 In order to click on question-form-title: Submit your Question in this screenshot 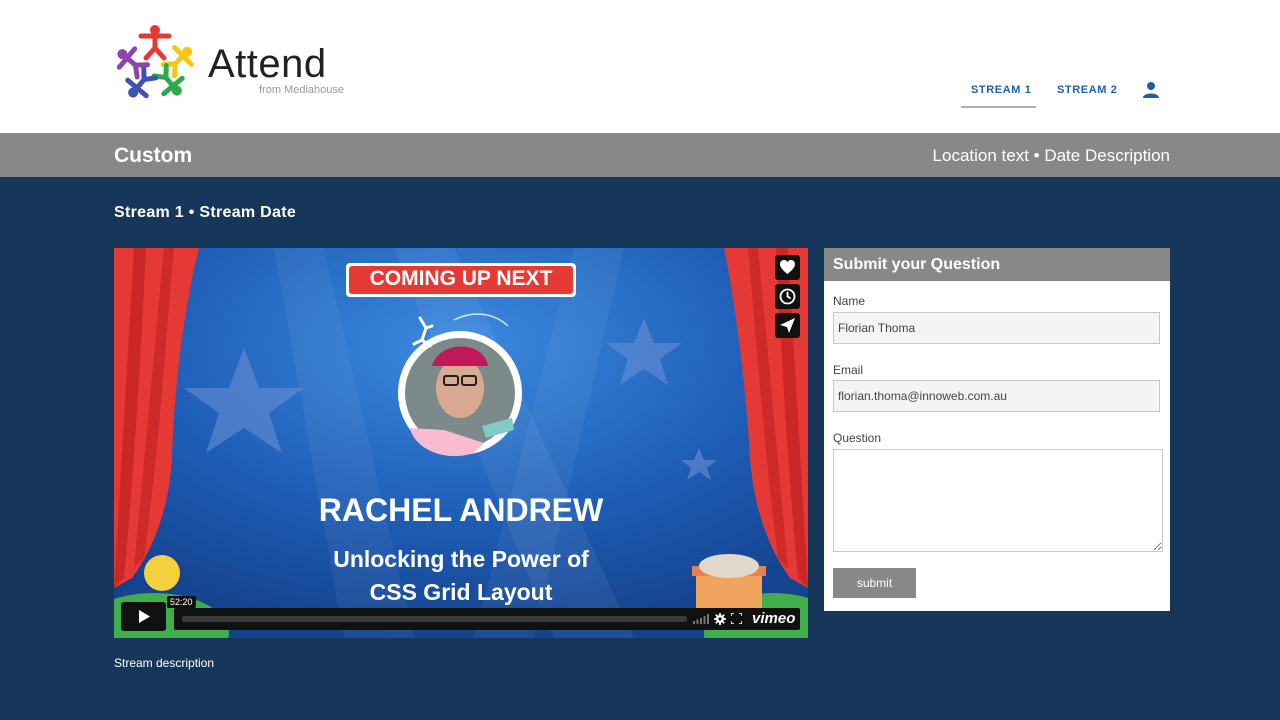, I will do `click(917, 264)`.